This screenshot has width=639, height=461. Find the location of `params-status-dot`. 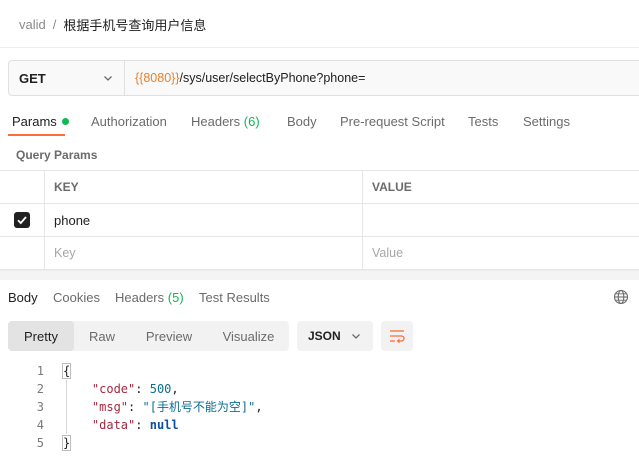

params-status-dot is located at coordinates (65, 121).